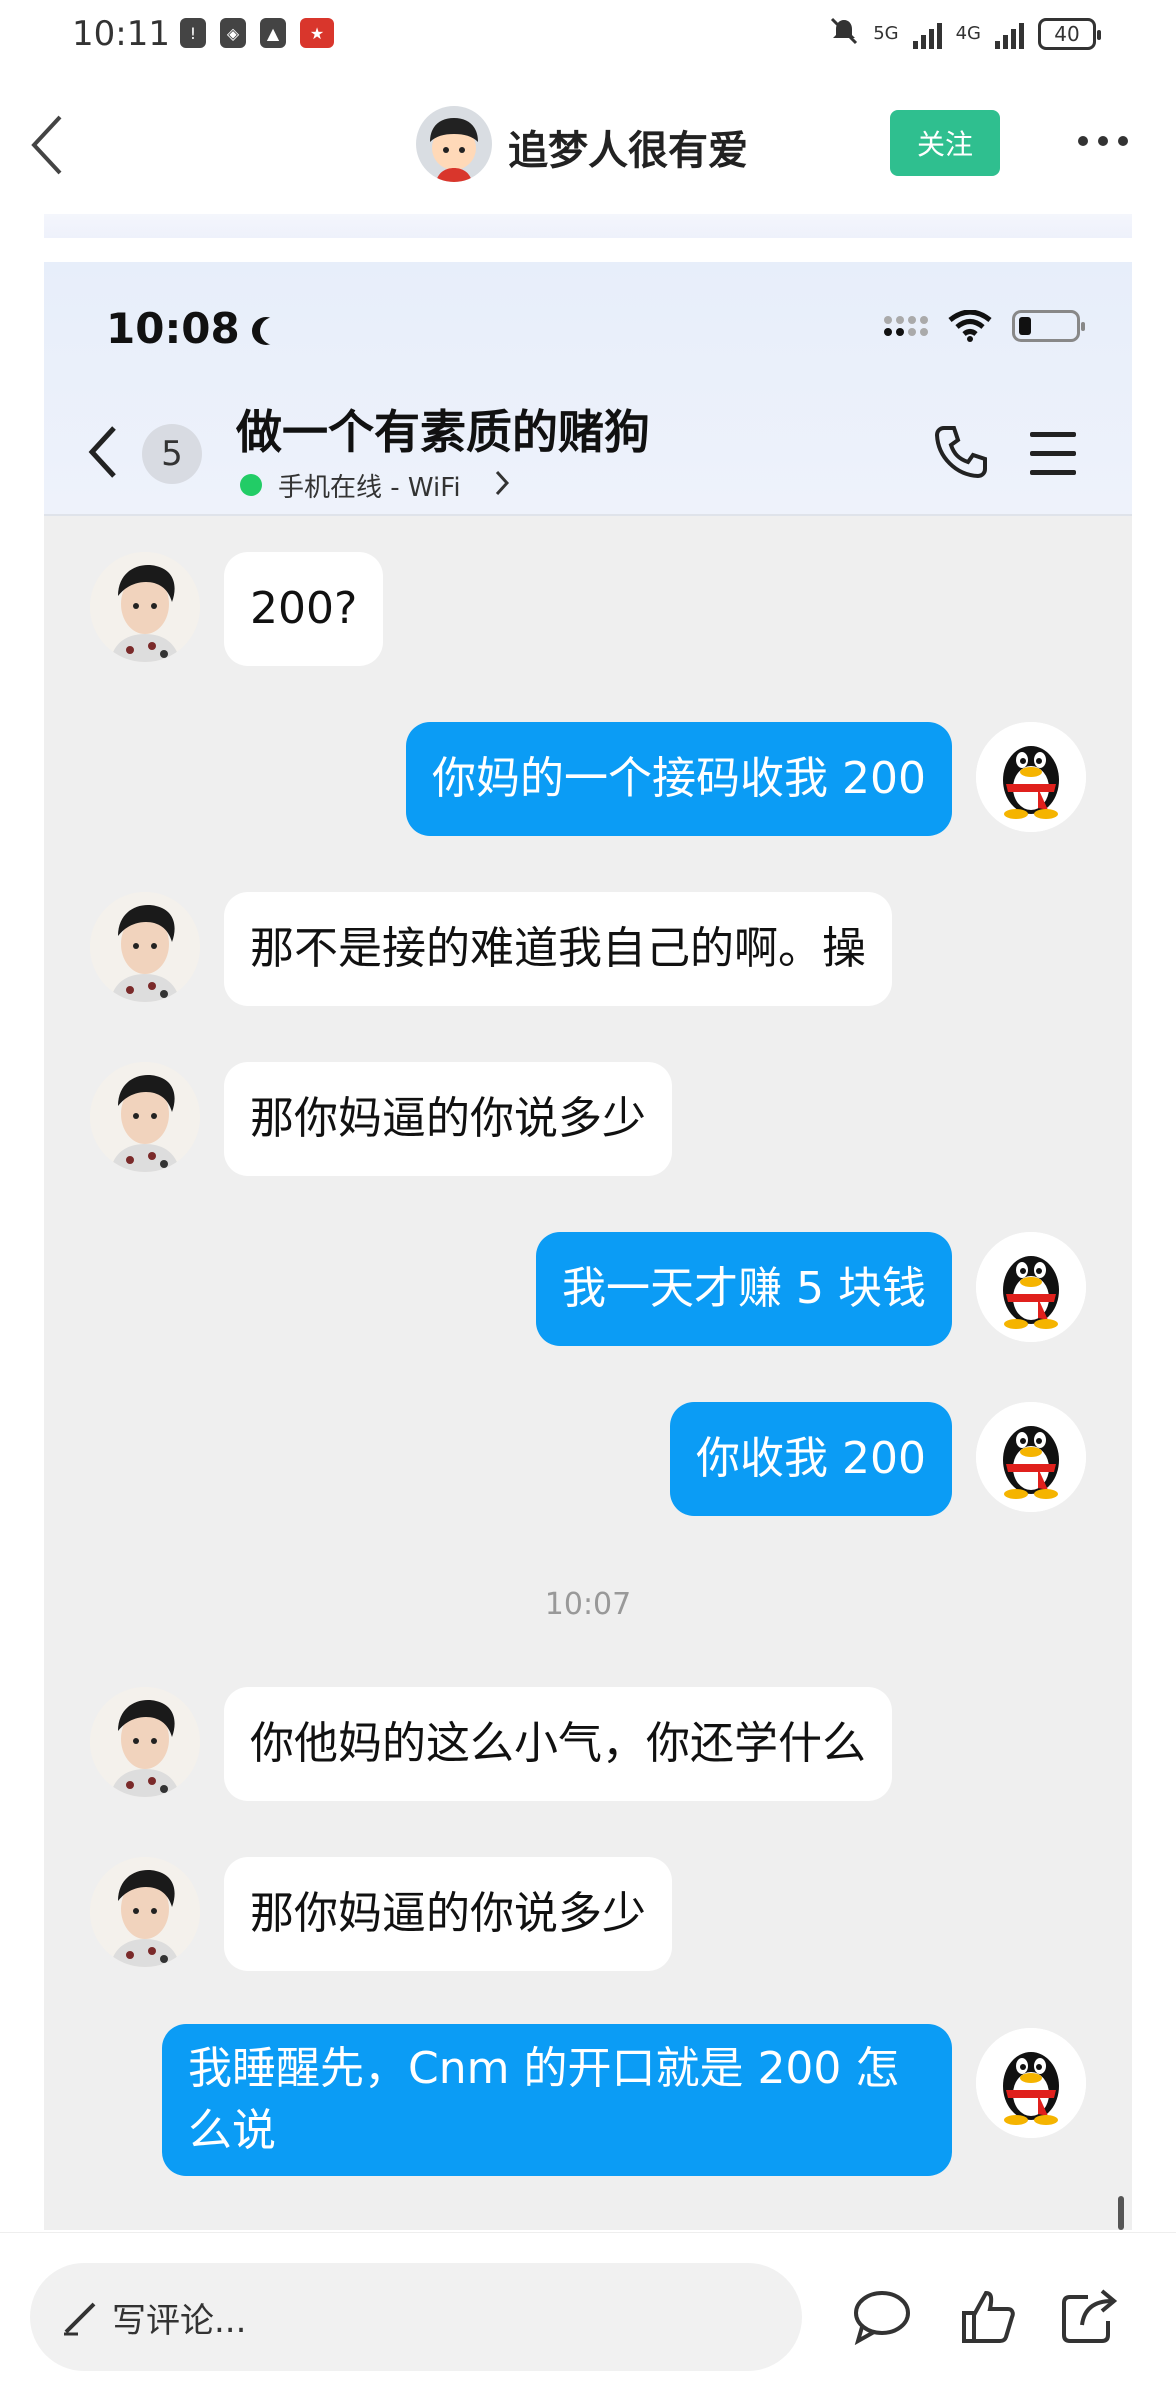 Image resolution: width=1176 pixels, height=2400 pixels. Describe the element at coordinates (257, 33) in the screenshot. I see `notification-icons: ! ◈ ▲ ★` at that location.